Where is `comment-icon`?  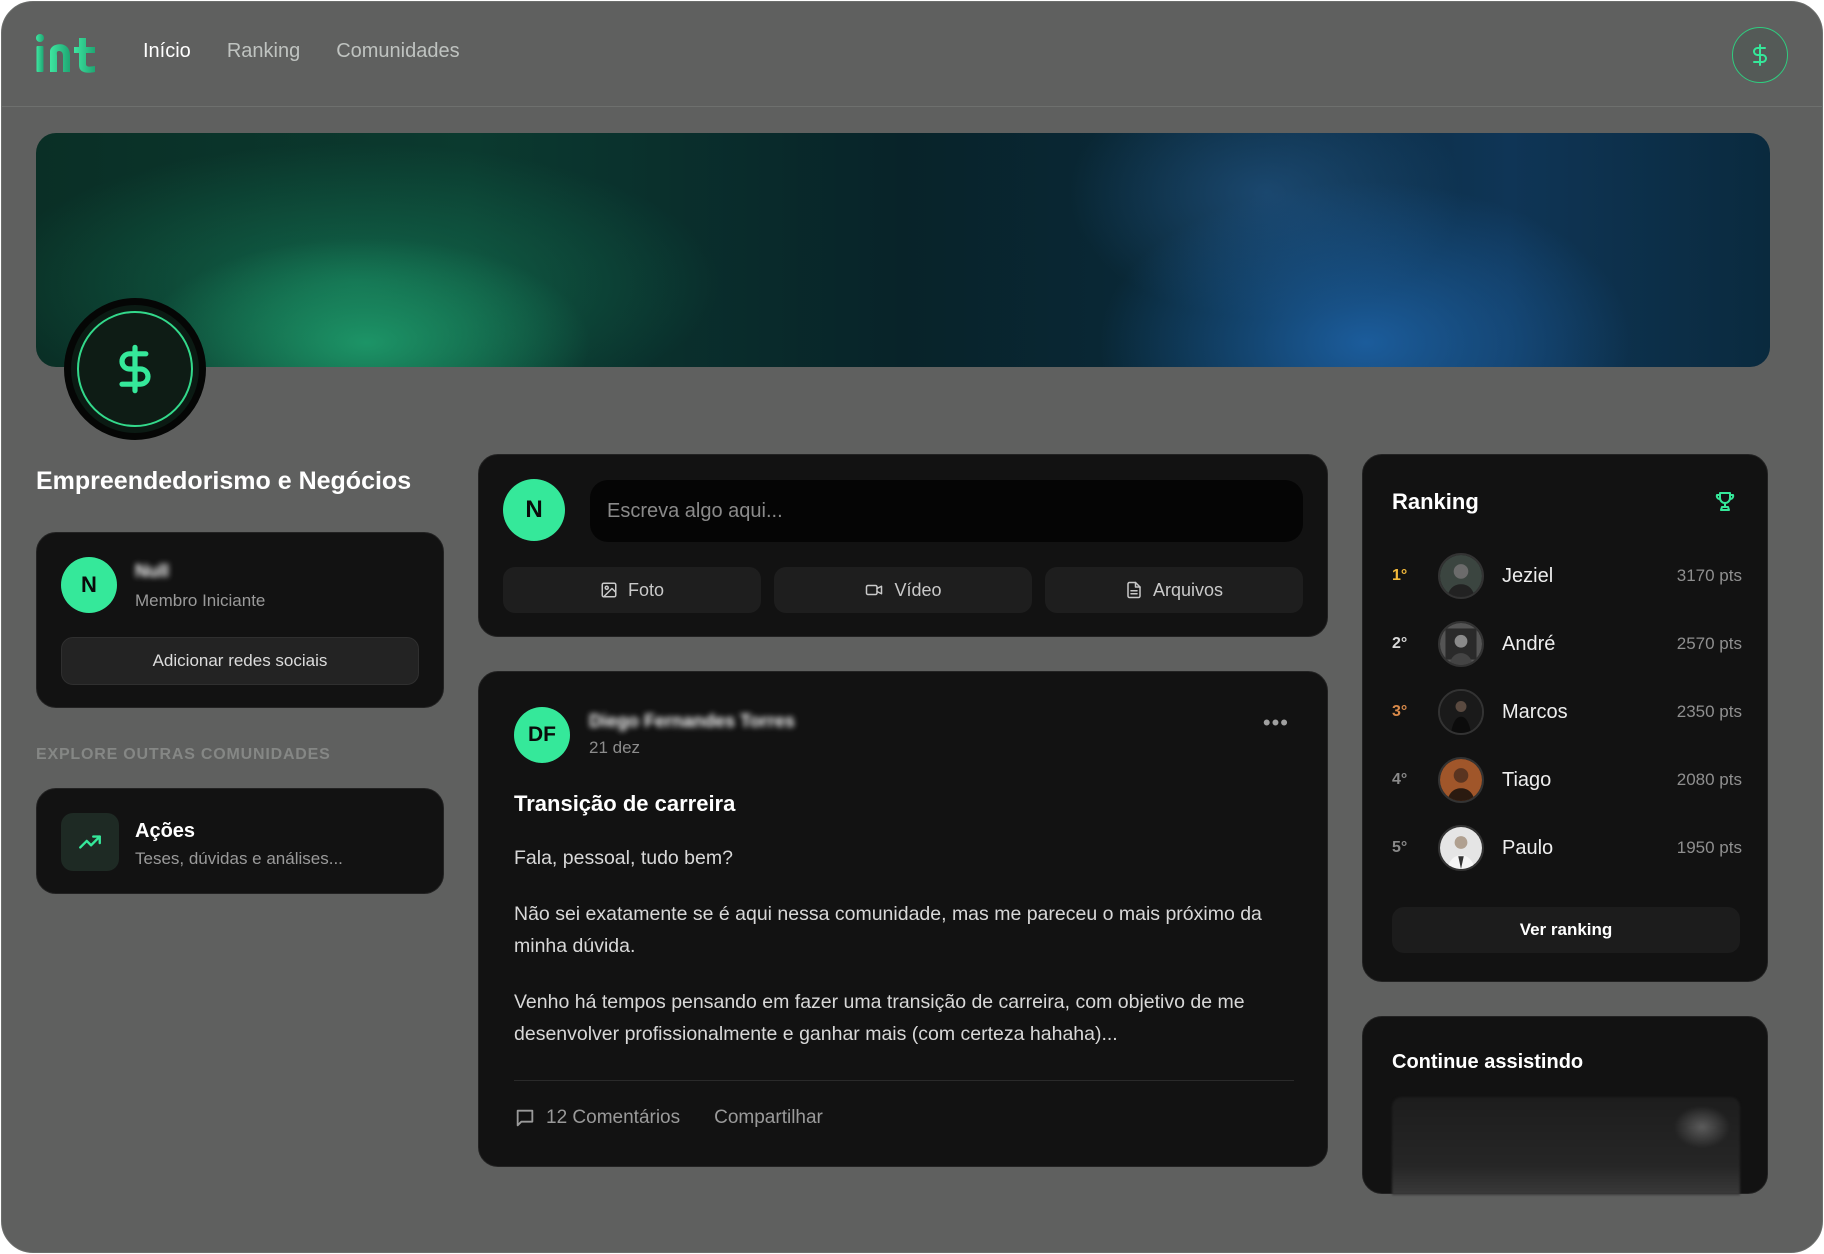
comment-icon is located at coordinates (525, 1118).